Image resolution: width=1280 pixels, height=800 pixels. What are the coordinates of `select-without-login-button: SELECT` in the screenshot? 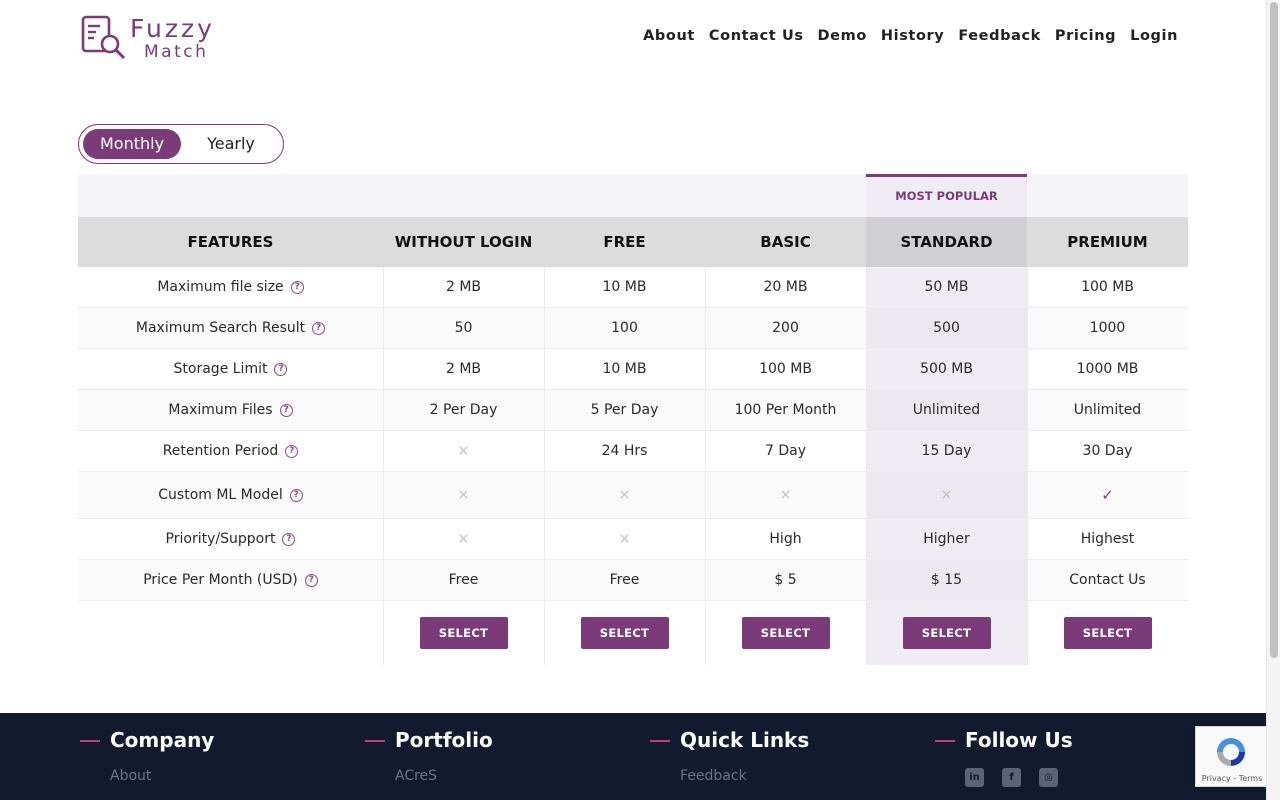 It's located at (463, 633).